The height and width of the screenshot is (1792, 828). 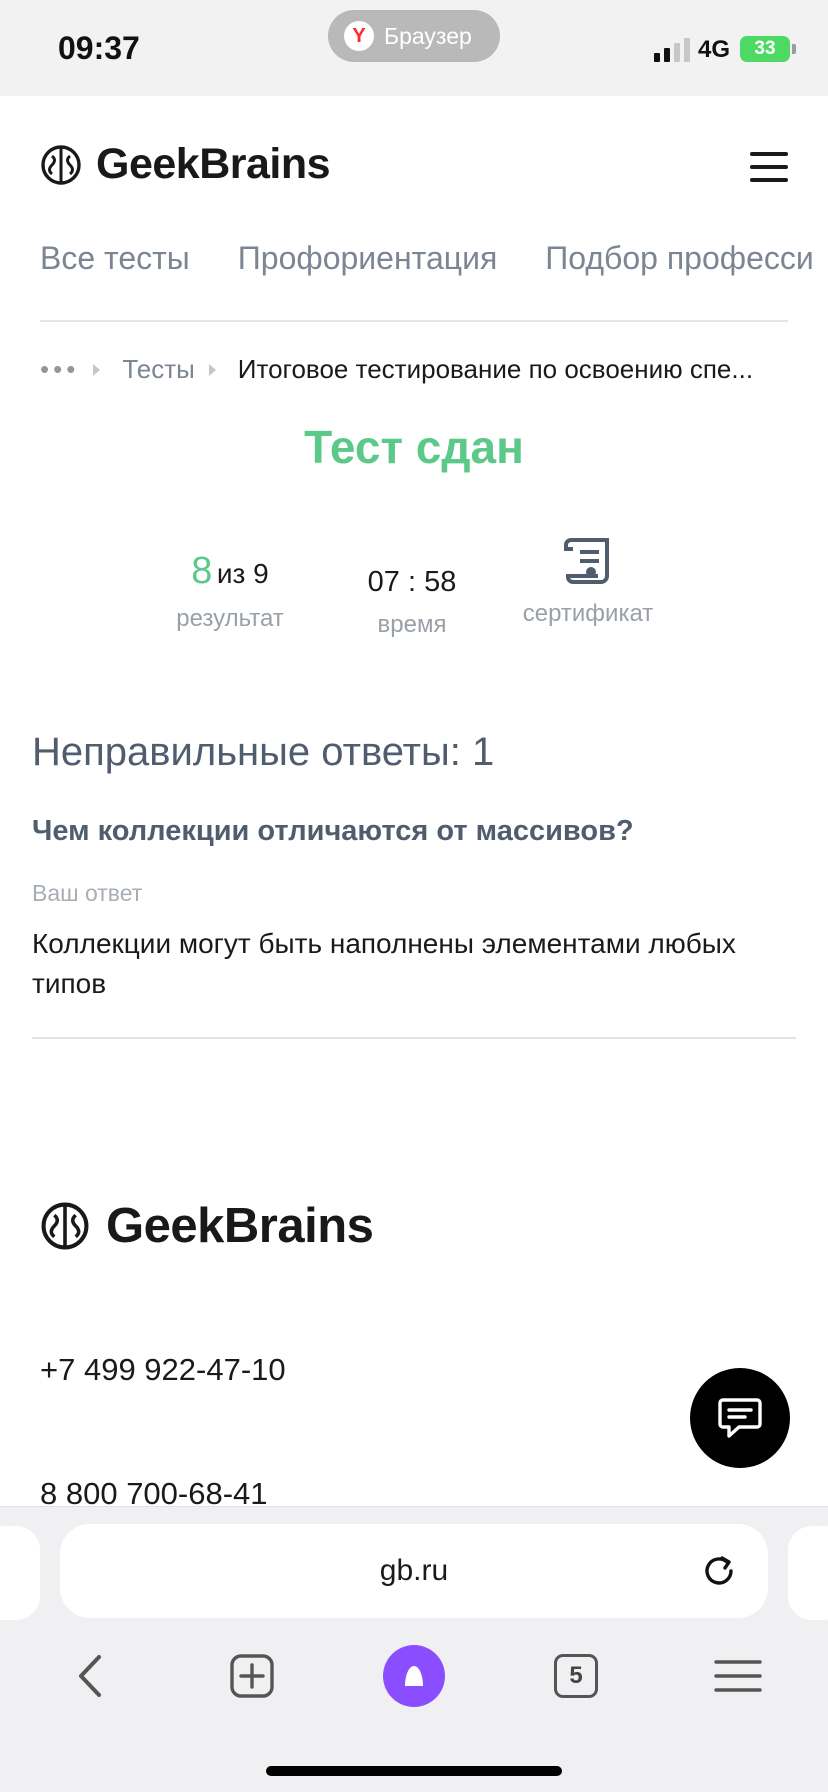 I want to click on chat-icon, so click(x=740, y=1418).